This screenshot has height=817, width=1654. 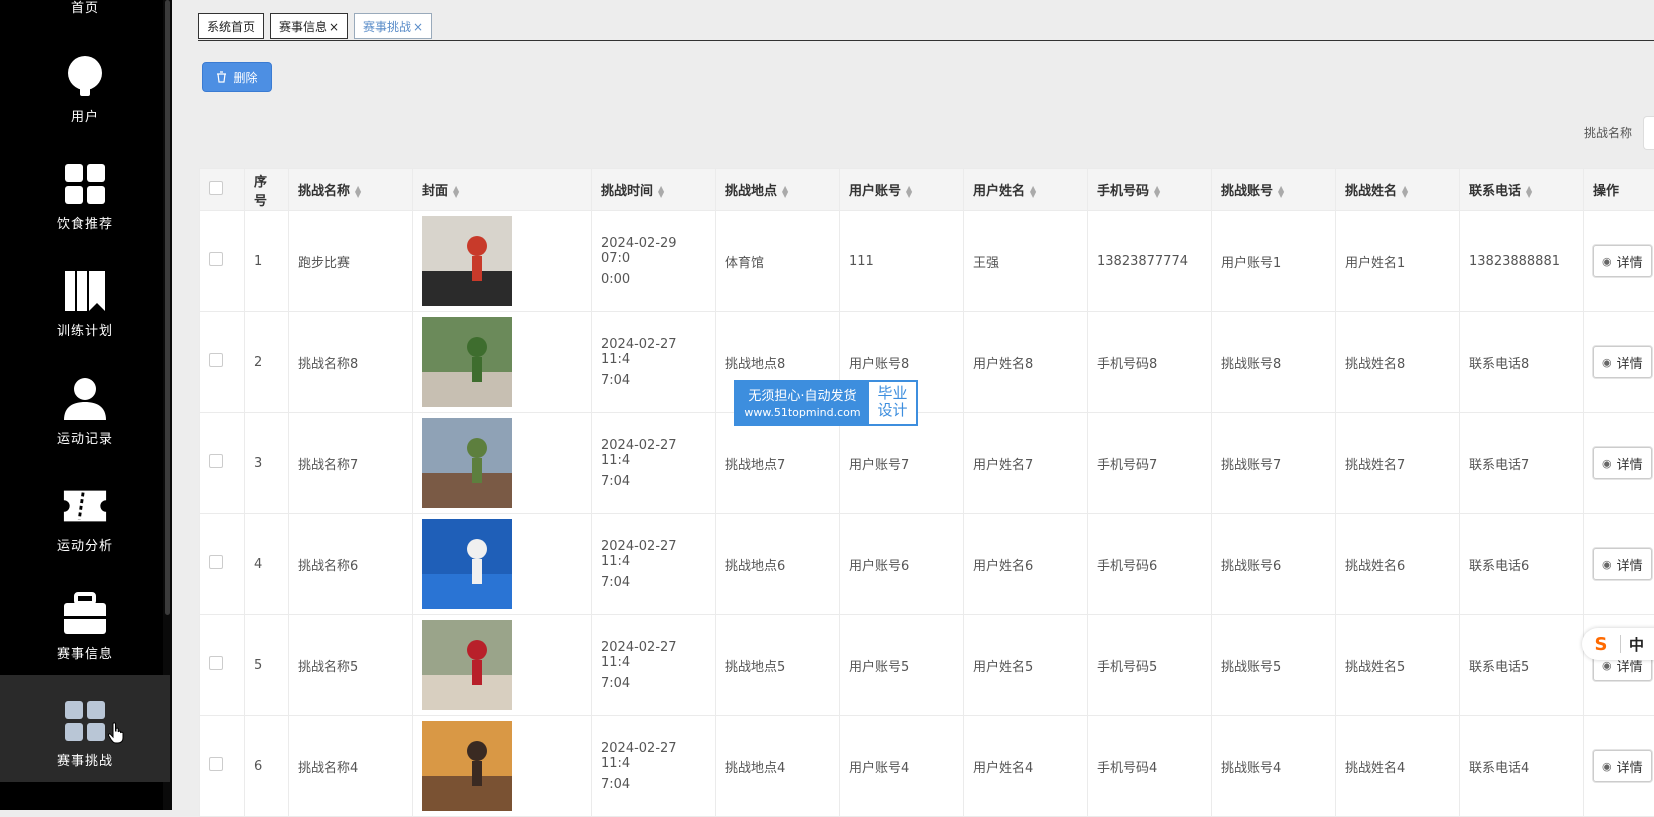 I want to click on sidebar-item-user: 用户, so click(x=85, y=84).